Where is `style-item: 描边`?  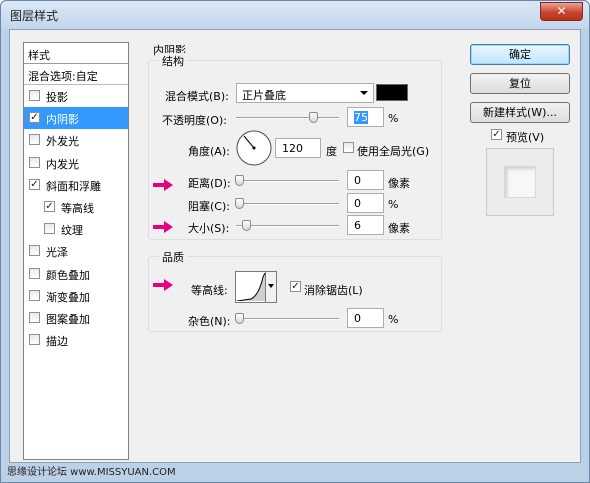
style-item: 描边 is located at coordinates (76, 340).